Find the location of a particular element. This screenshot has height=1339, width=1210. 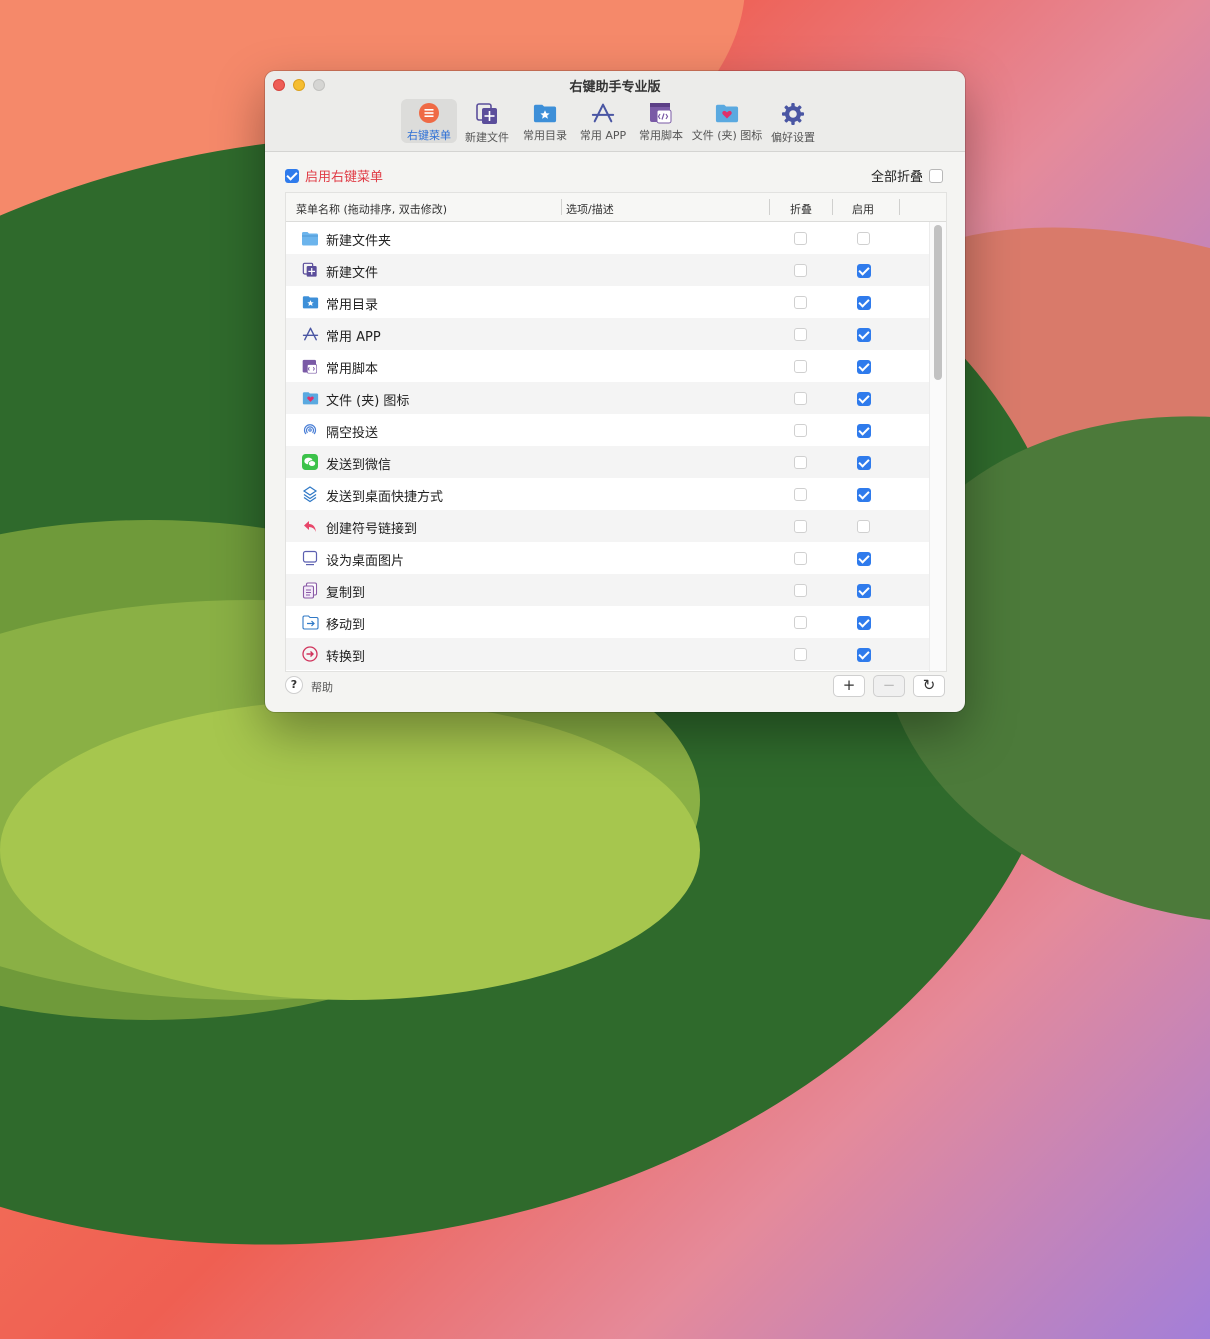

tab-common-apps: 常用 APP is located at coordinates (603, 121).